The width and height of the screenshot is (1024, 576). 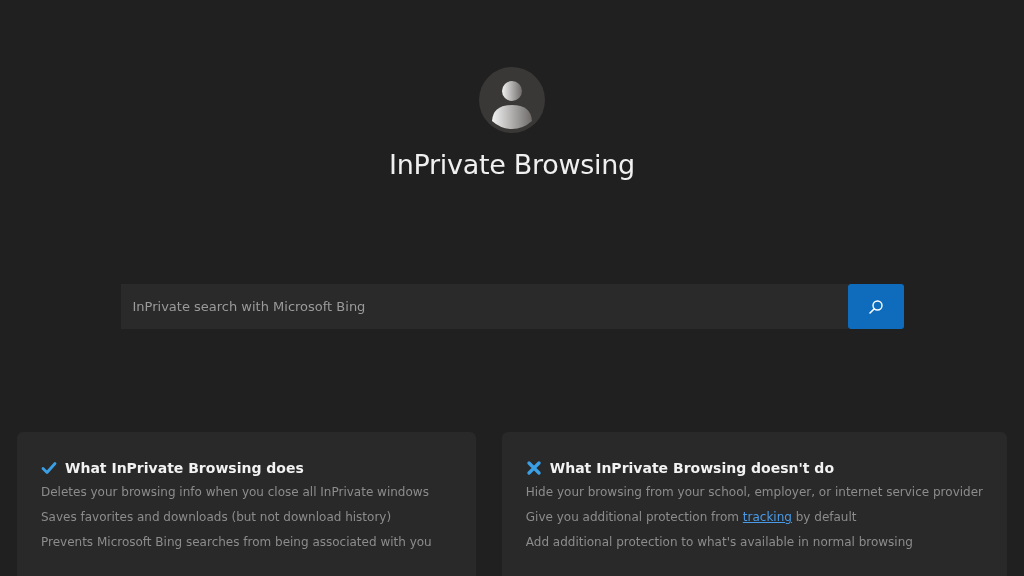 I want to click on list-item: Give you additional protection from tracking by default, so click(x=691, y=517).